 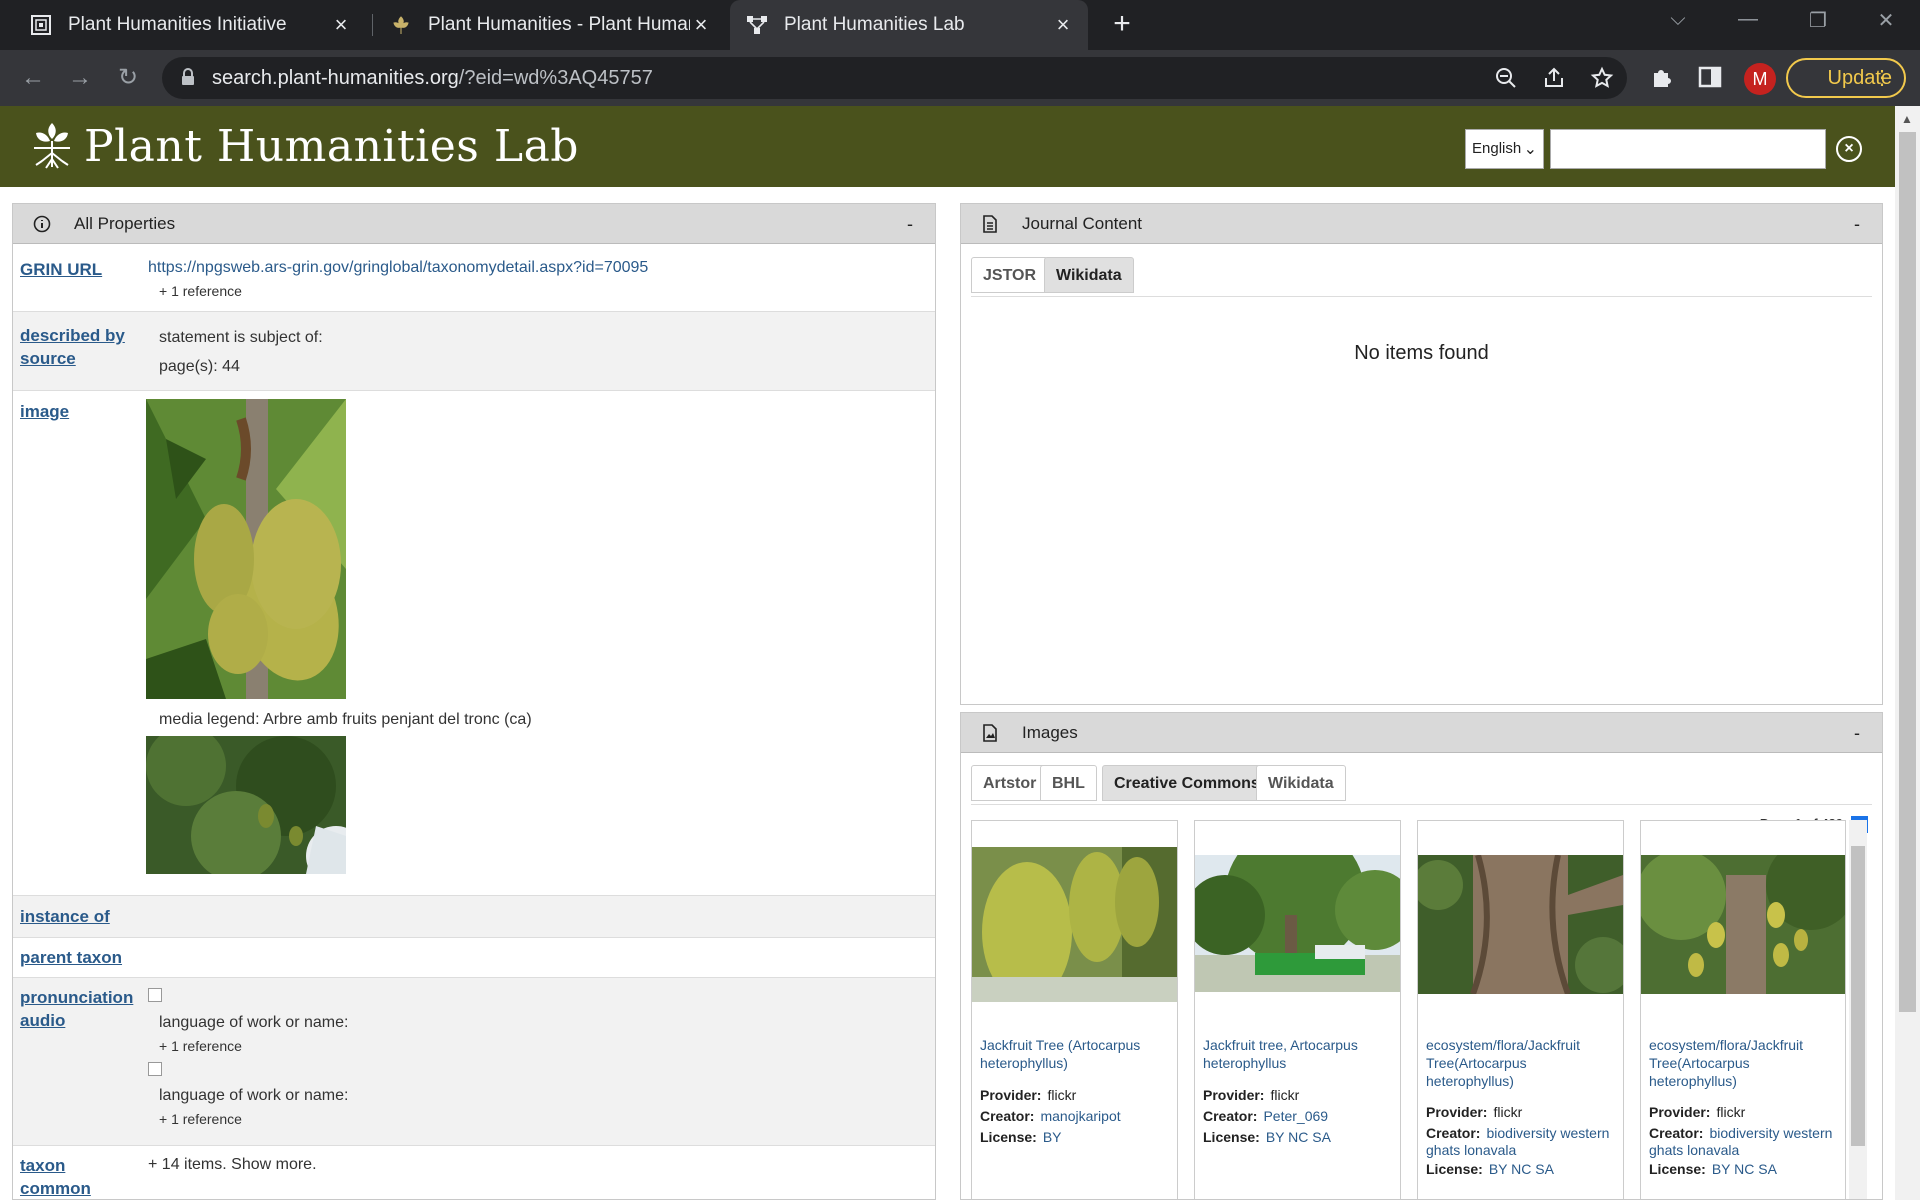 What do you see at coordinates (77, 1009) in the screenshot?
I see `property-label: pronunciation audio` at bounding box center [77, 1009].